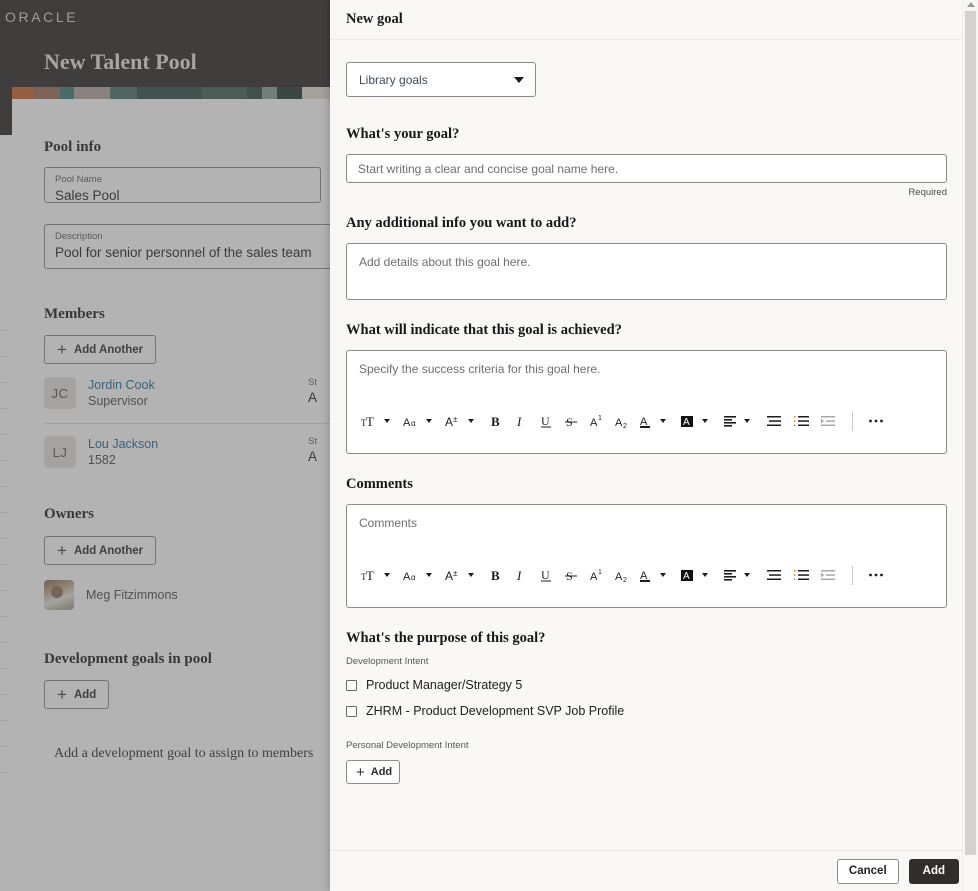 Image resolution: width=978 pixels, height=891 pixels. I want to click on dialog-scrollbar, so click(970, 427).